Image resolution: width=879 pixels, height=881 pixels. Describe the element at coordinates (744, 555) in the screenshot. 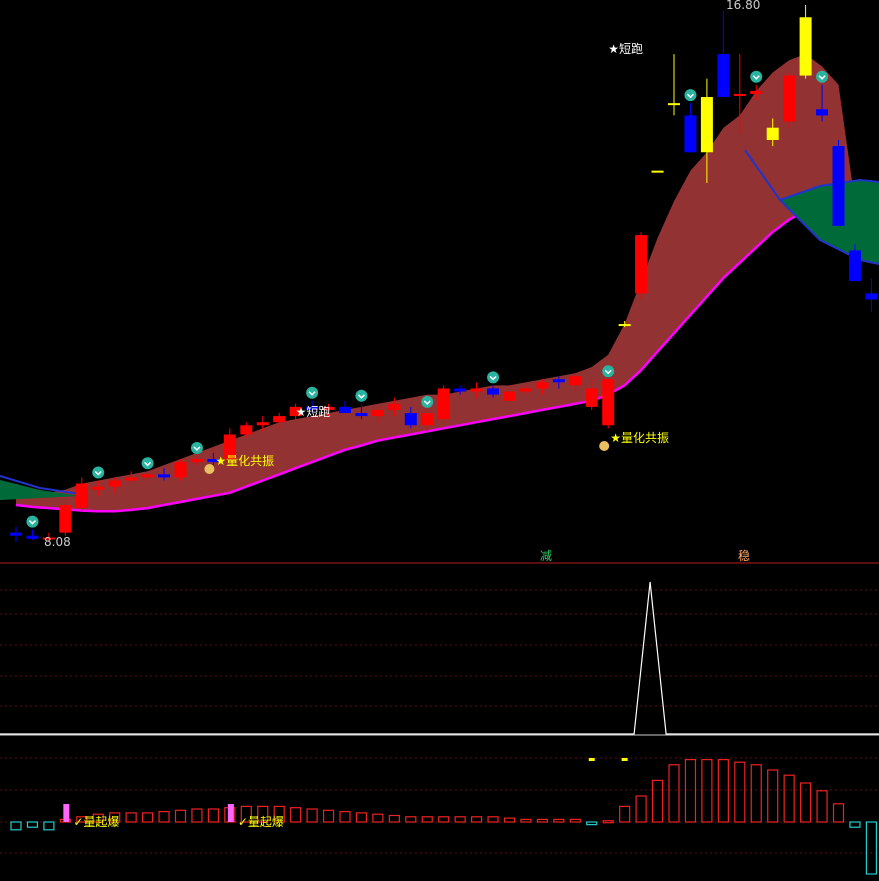

I see `stock-marker: 稳` at that location.